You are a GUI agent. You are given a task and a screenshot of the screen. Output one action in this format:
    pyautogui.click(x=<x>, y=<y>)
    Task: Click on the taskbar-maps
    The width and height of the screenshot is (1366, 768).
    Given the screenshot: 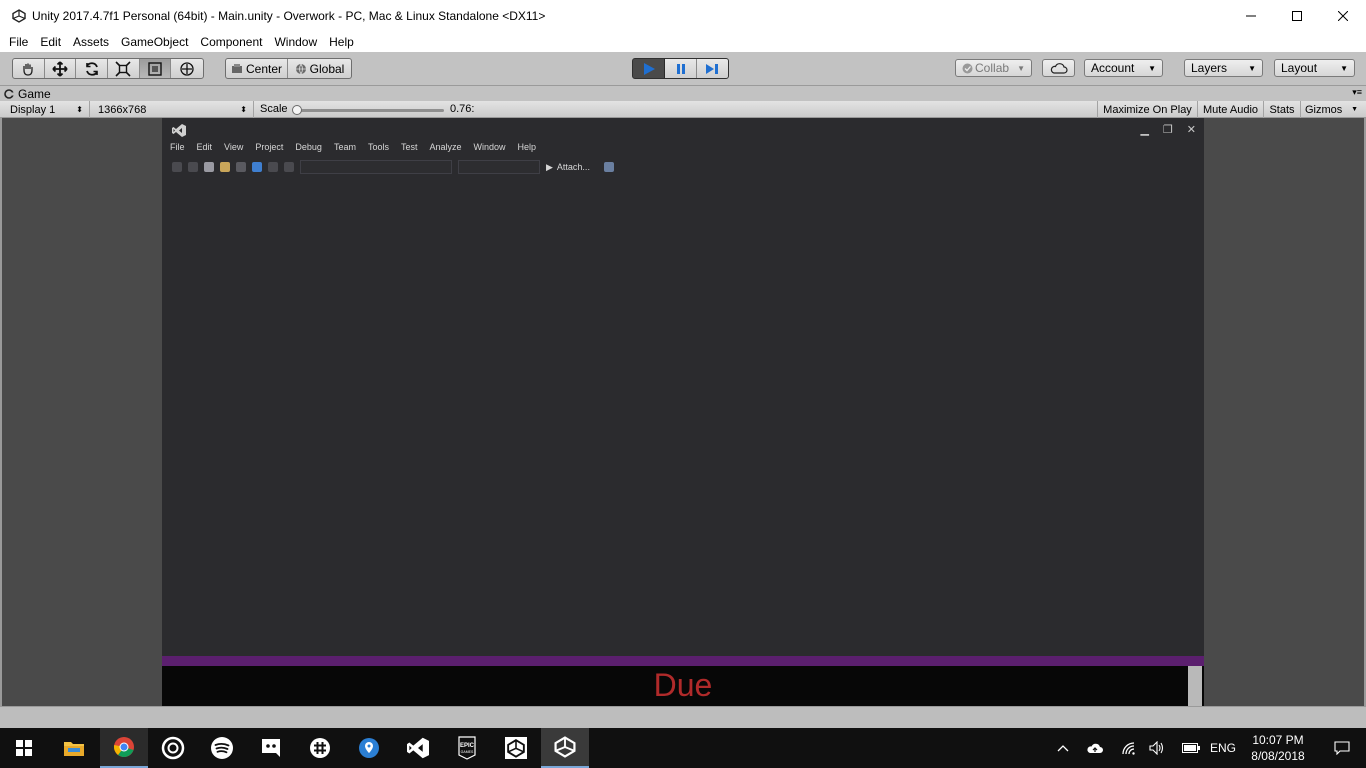 What is the action you would take?
    pyautogui.click(x=369, y=748)
    